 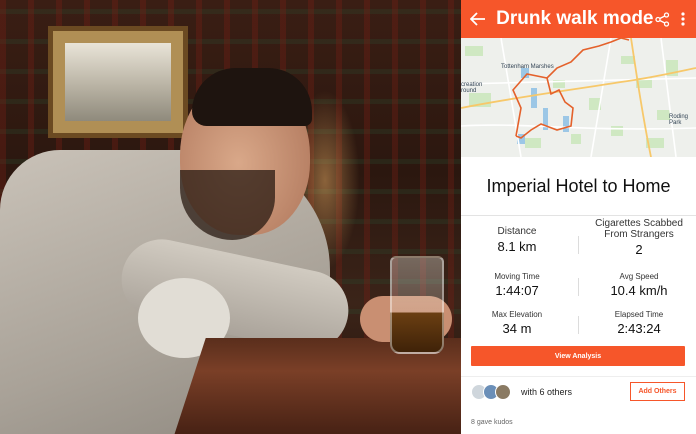 I want to click on arrow-left-icon, so click(x=477, y=19).